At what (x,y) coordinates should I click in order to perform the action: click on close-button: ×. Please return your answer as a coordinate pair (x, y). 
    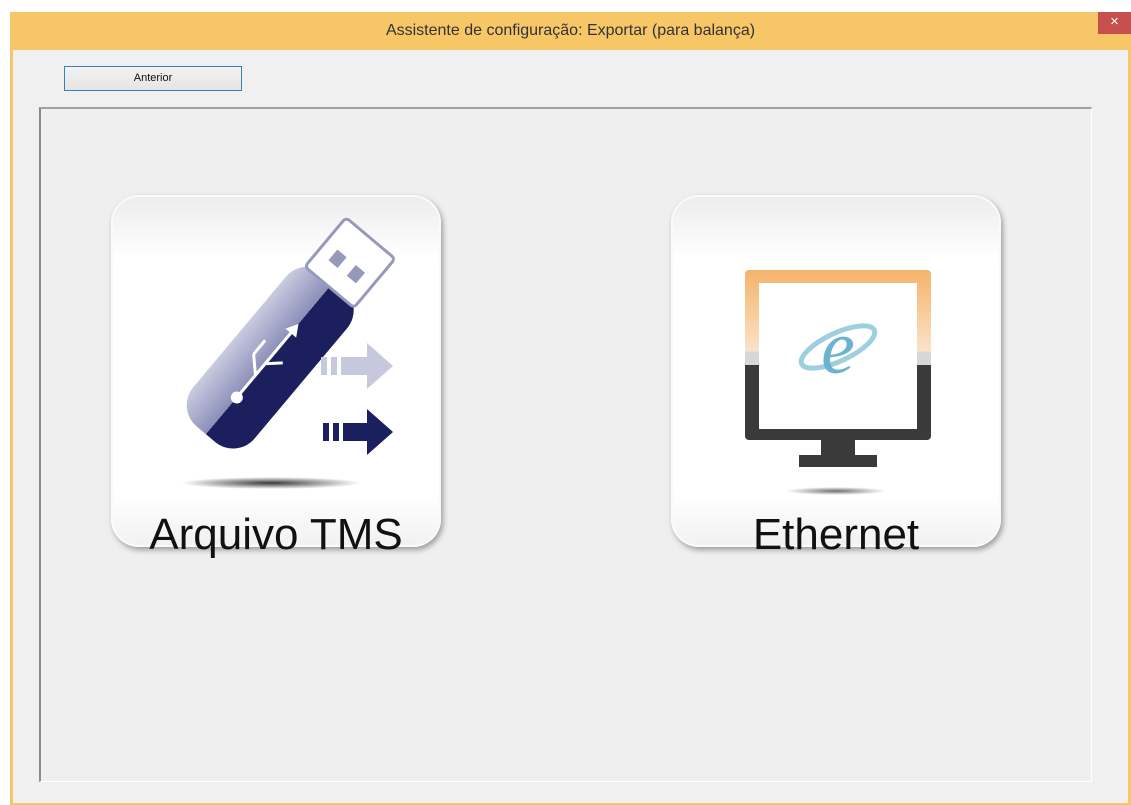
    Looking at the image, I should click on (1114, 23).